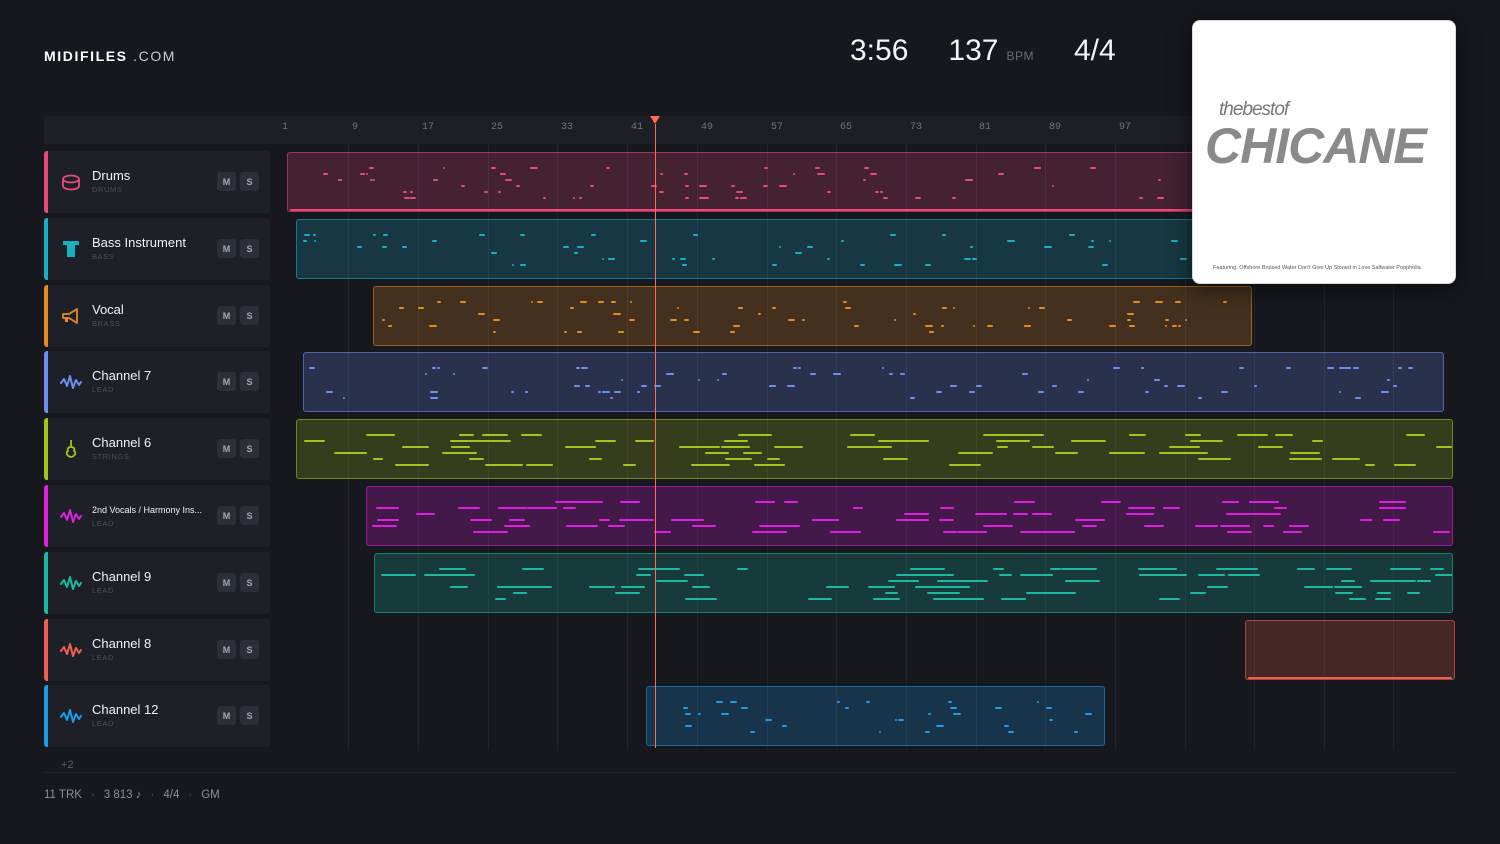  Describe the element at coordinates (157, 382) in the screenshot. I see `track-header: Channel 7 LEAD M S` at that location.